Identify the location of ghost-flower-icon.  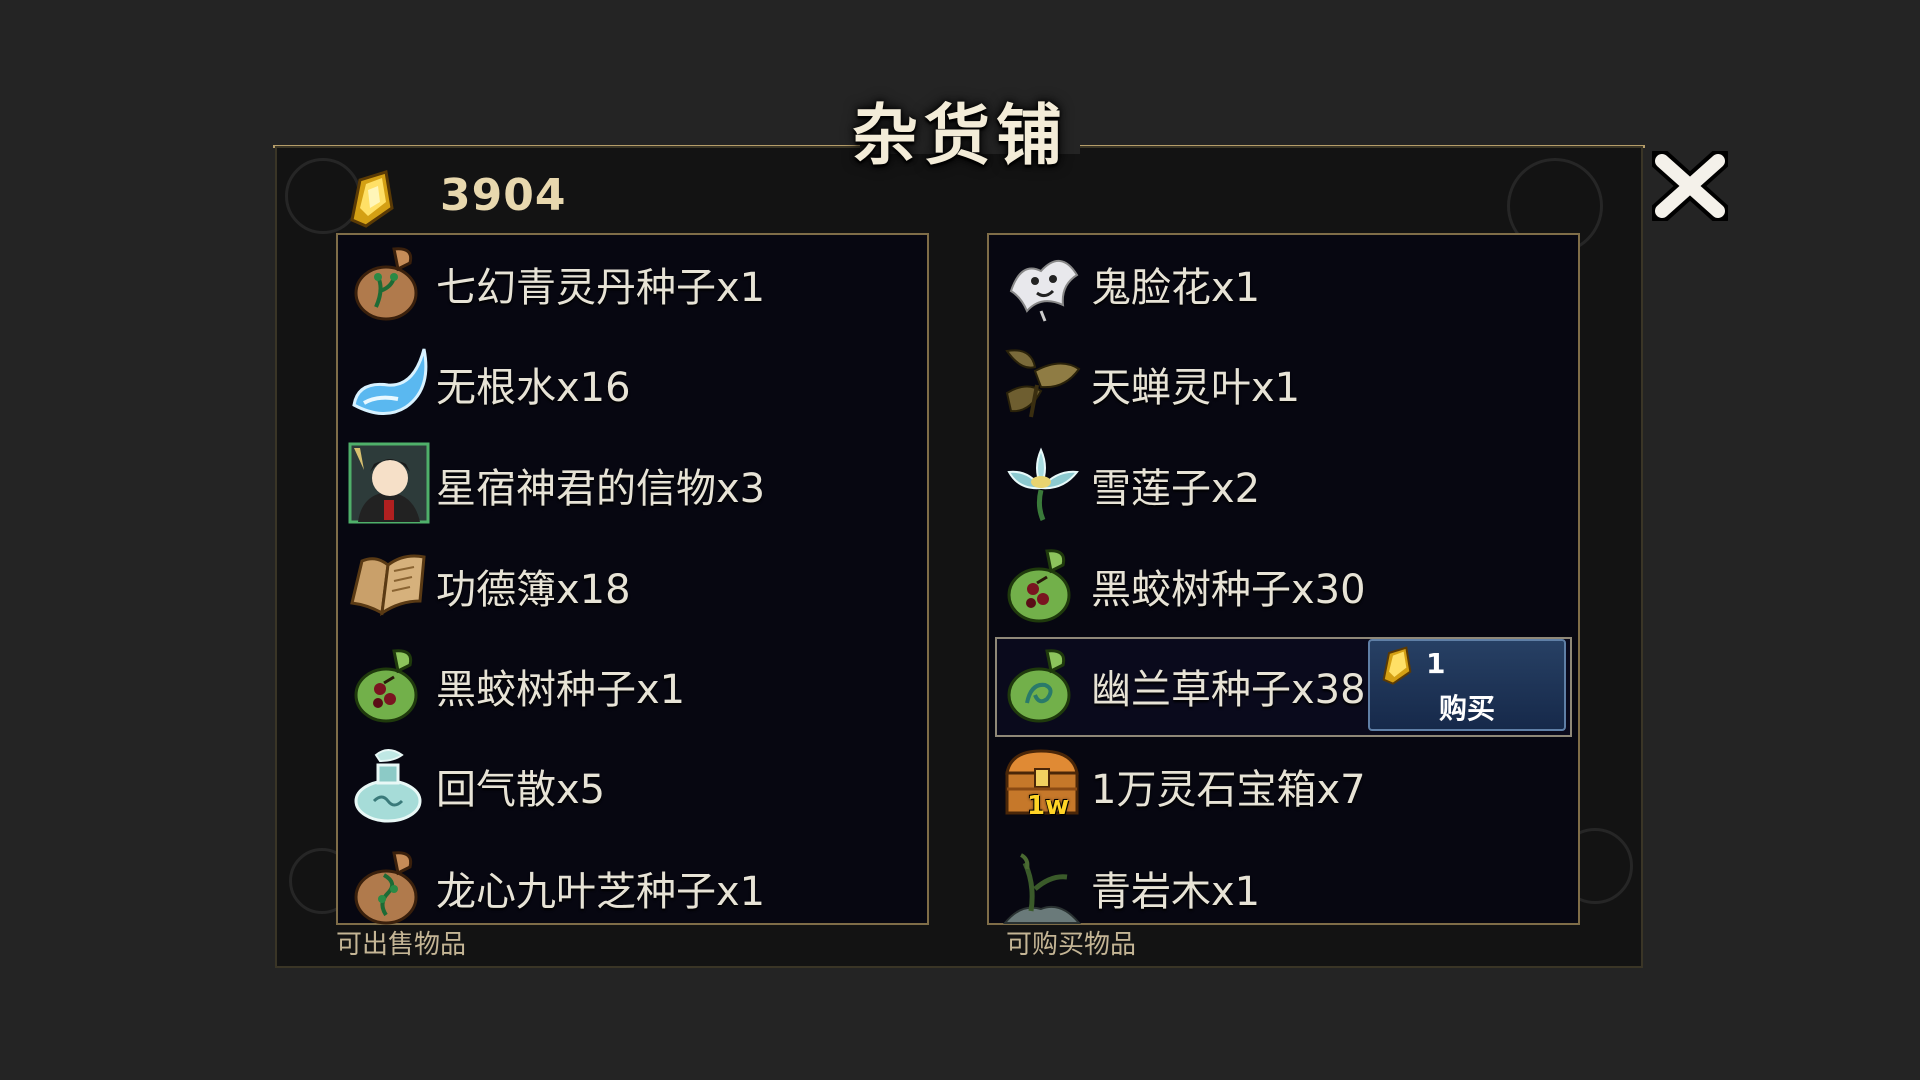
(1044, 291).